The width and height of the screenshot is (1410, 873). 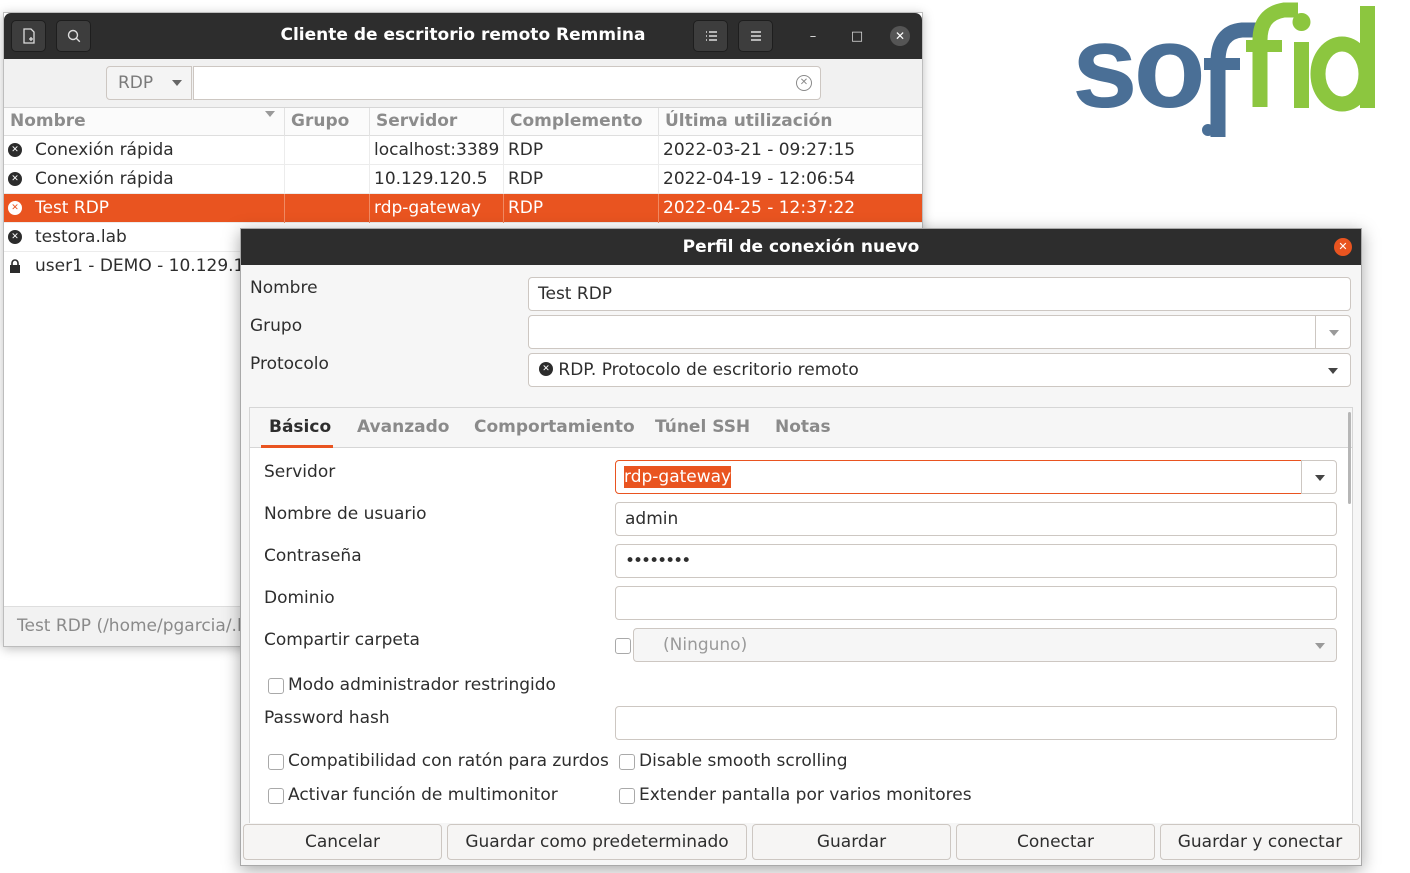 What do you see at coordinates (939, 370) in the screenshot?
I see `protocol-select: ✕ RDP. Protocolo de escritorio remoto` at bounding box center [939, 370].